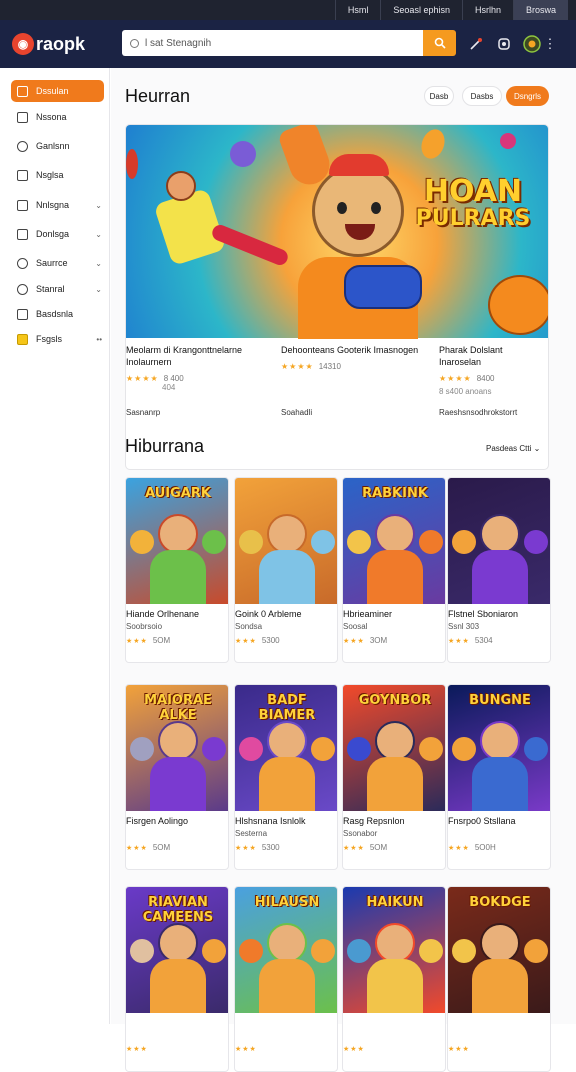  Describe the element at coordinates (504, 44) in the screenshot. I see `account-icon` at that location.